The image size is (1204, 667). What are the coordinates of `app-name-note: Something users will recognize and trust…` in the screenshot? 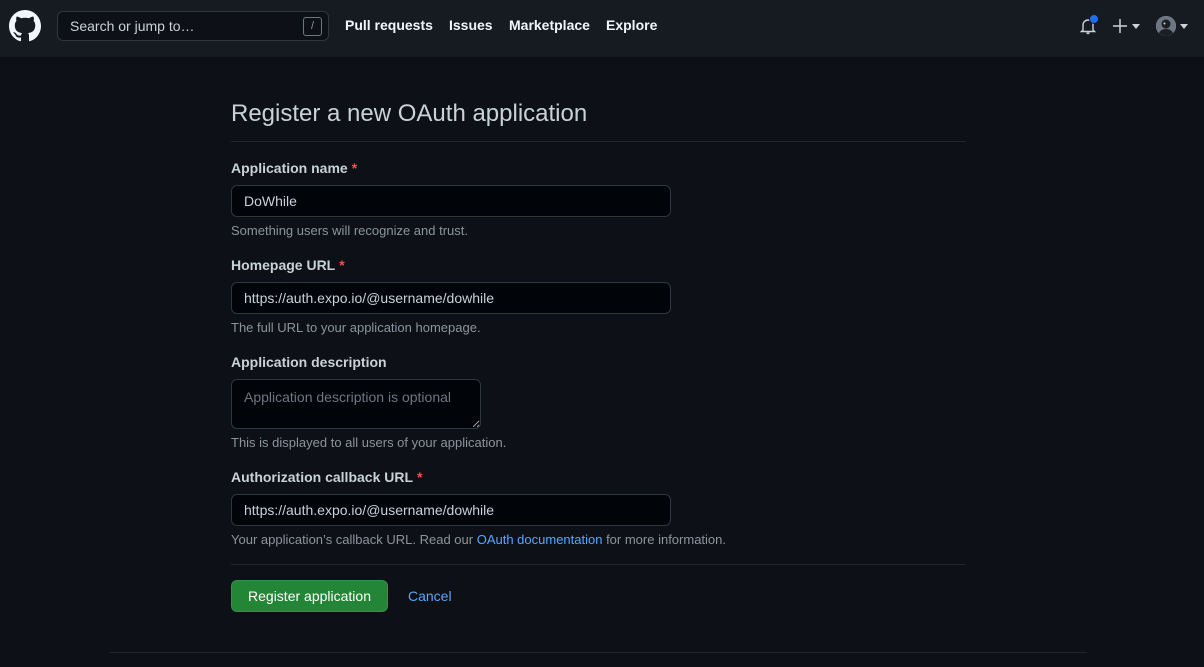 It's located at (350, 230).